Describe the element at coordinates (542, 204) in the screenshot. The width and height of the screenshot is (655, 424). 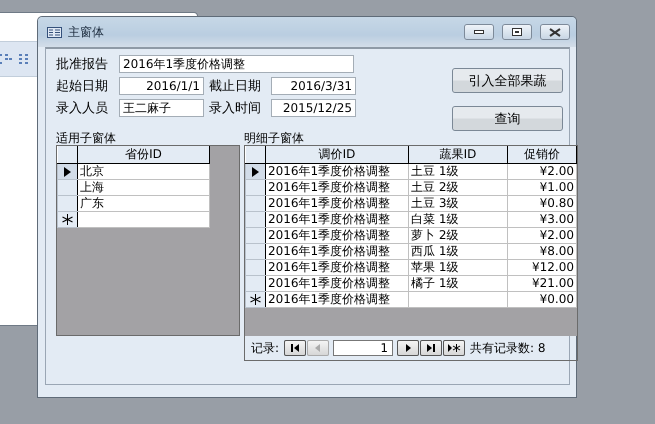
I see `table-cell: ¥0.80` at that location.